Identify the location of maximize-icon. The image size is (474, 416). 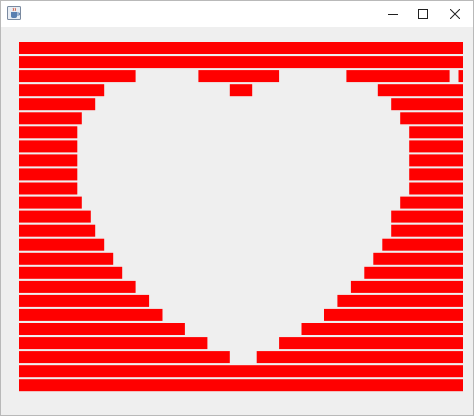
(423, 14).